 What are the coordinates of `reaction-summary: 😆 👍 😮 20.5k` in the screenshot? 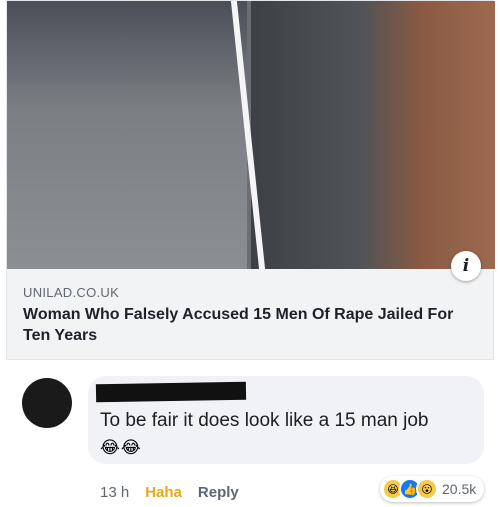 It's located at (432, 489).